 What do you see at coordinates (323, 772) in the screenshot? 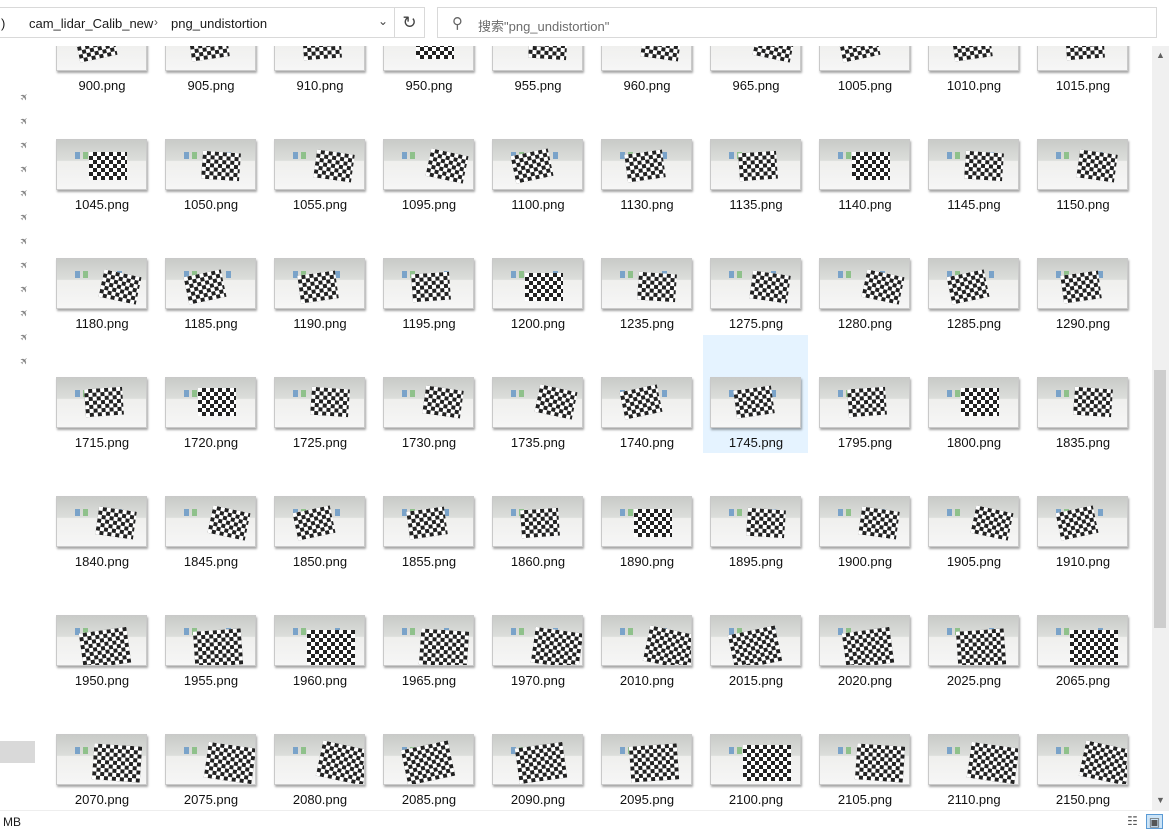
I see `file-item: 2080.png` at bounding box center [323, 772].